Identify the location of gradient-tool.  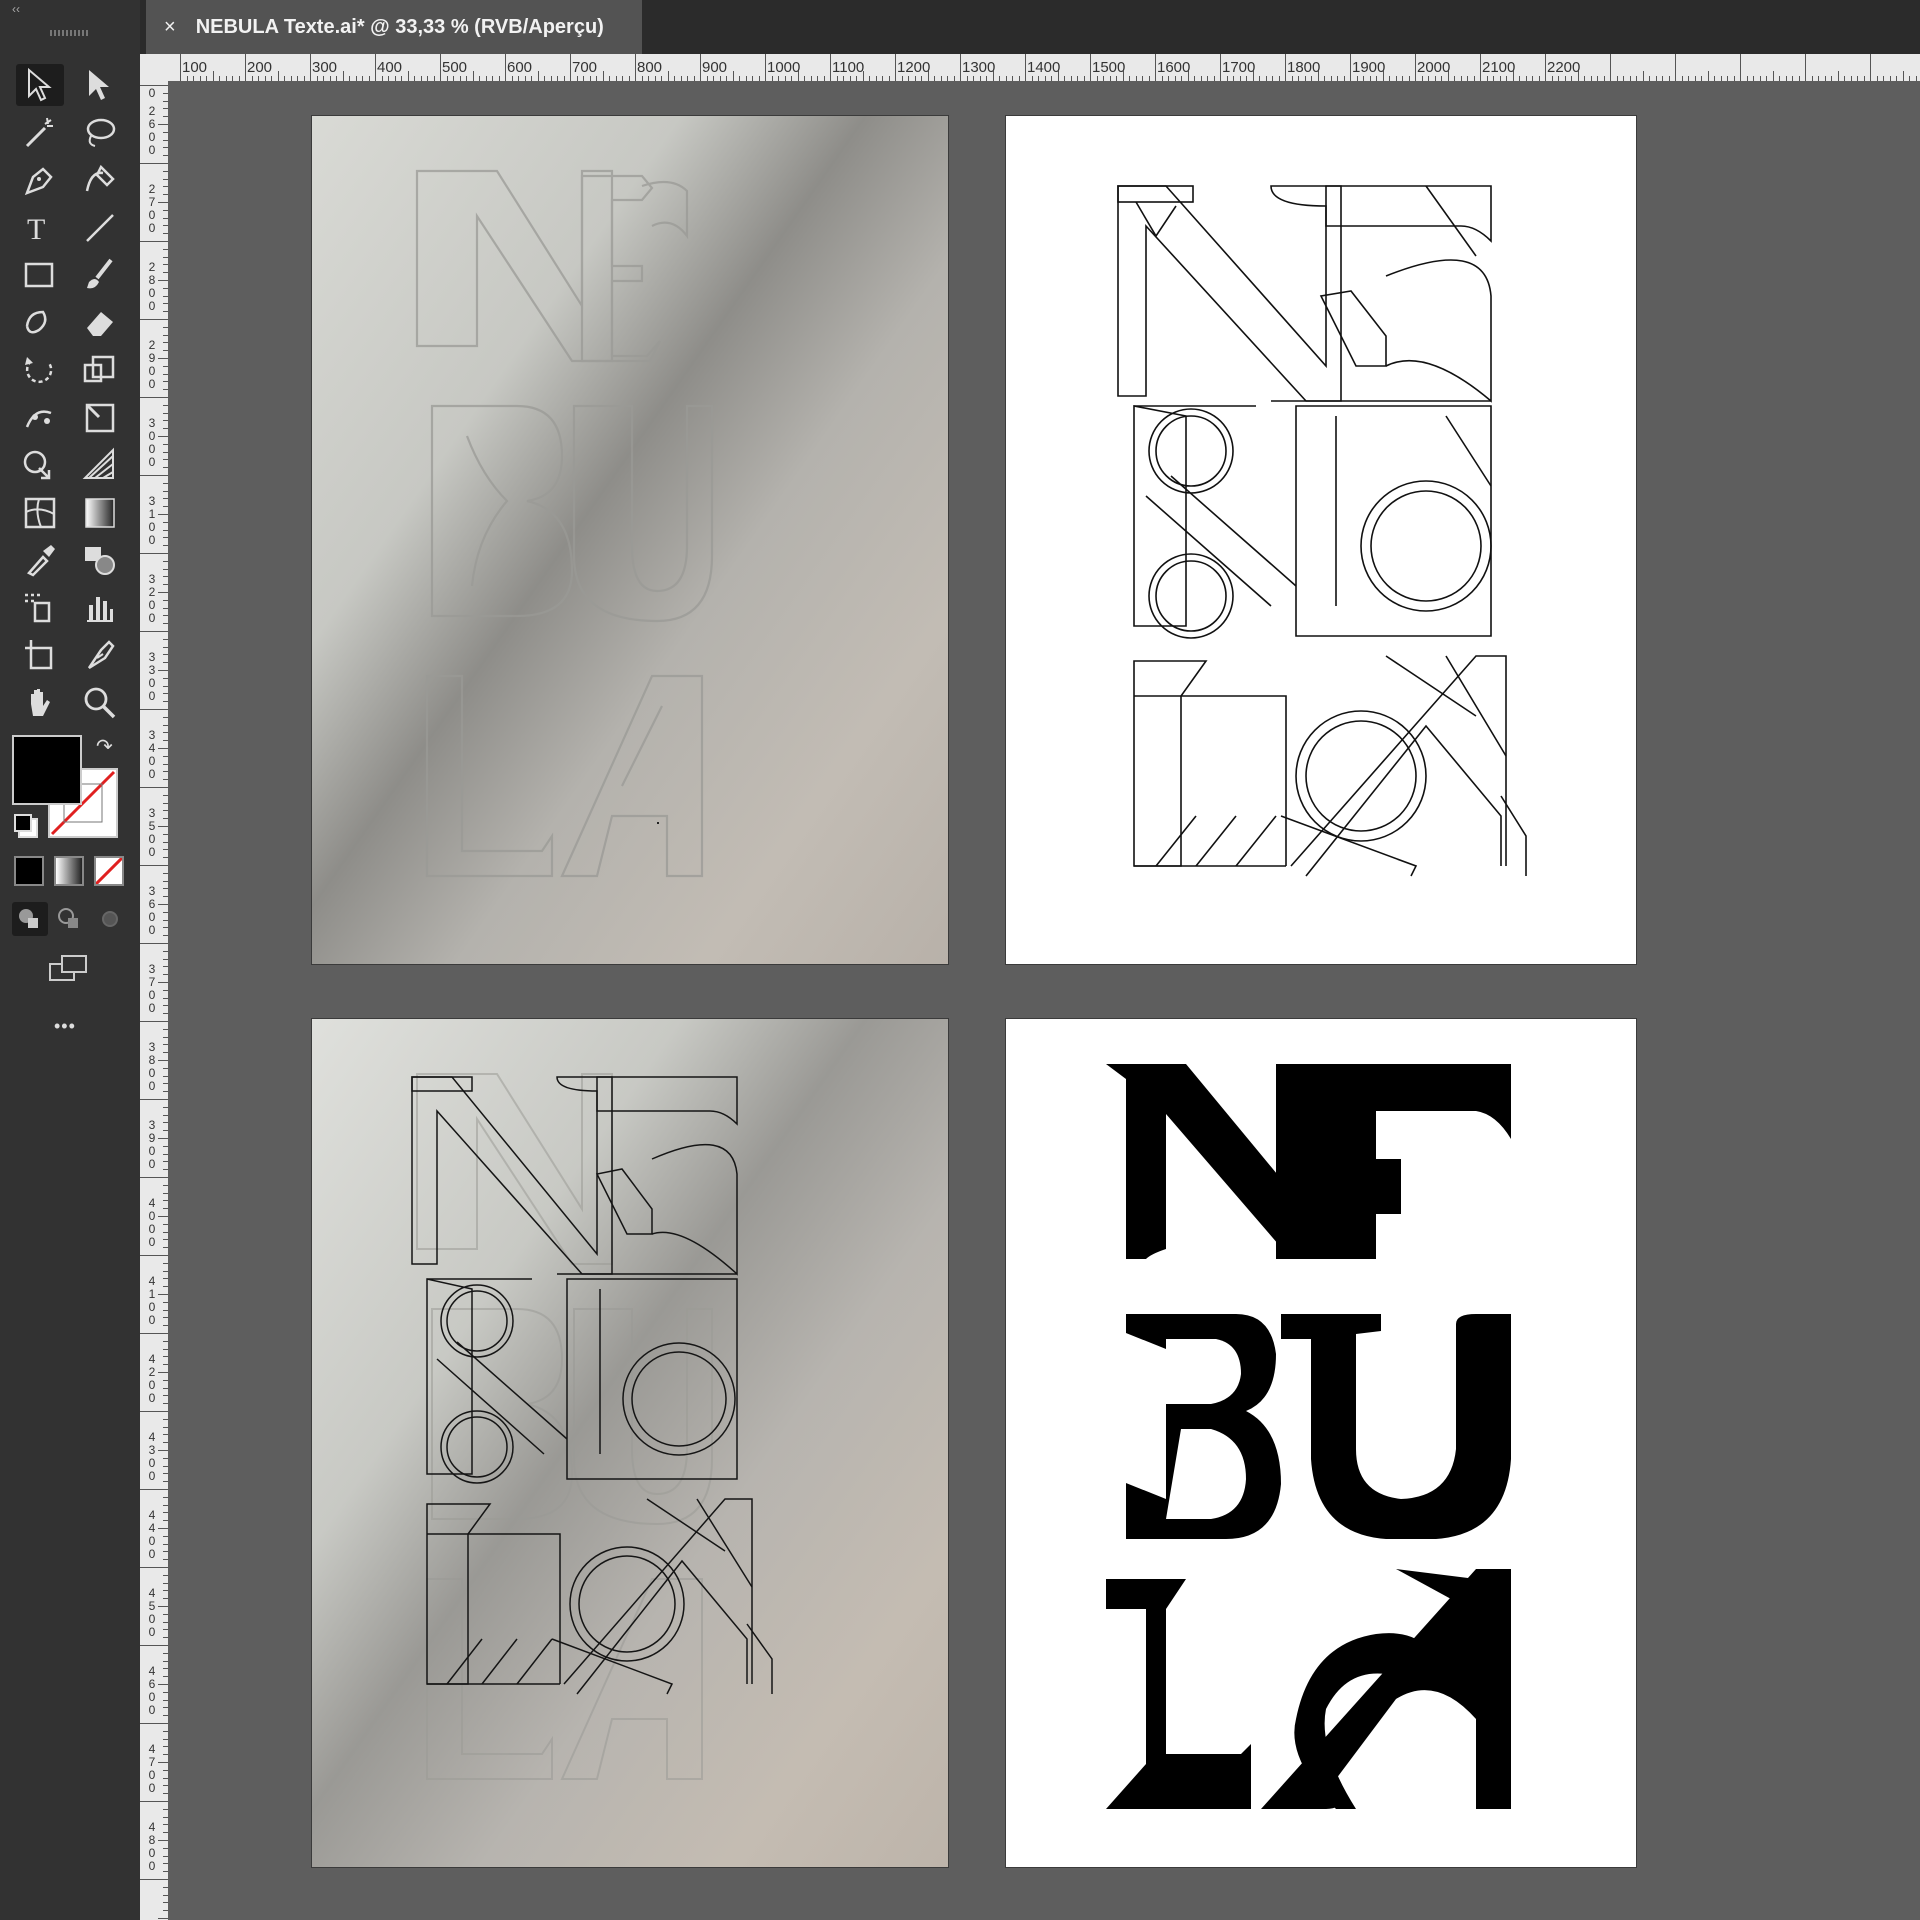
(100, 513).